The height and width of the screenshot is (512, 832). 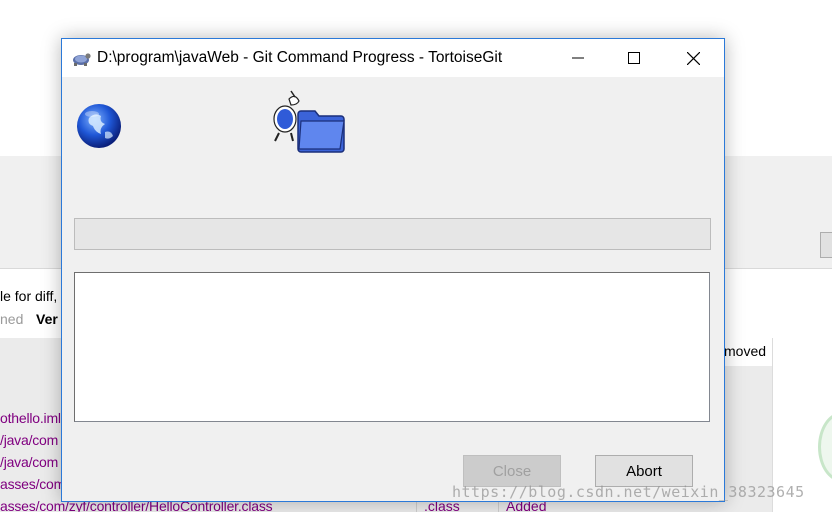 I want to click on minimize-icon, so click(x=578, y=58).